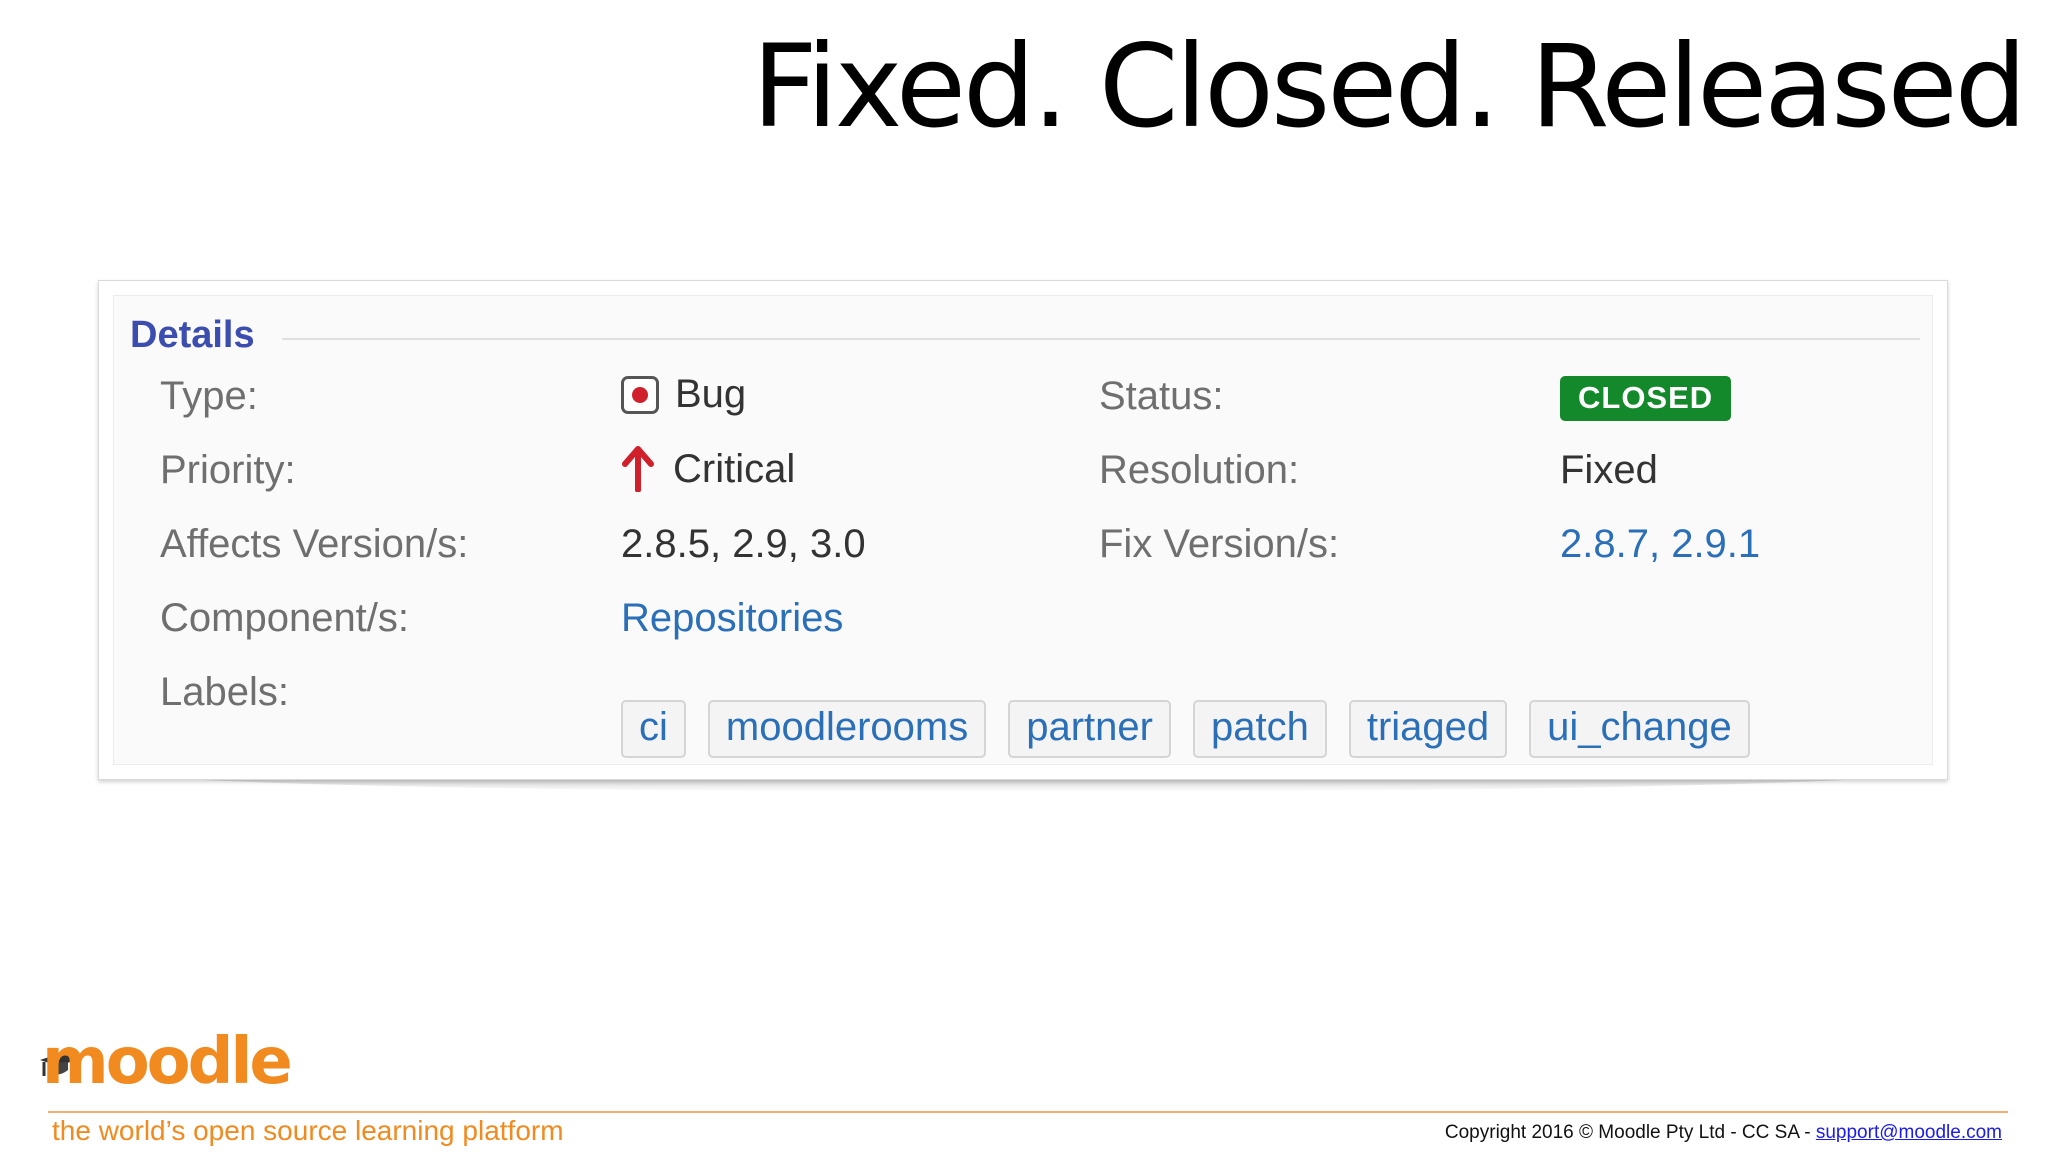 Image resolution: width=2048 pixels, height=1152 pixels. I want to click on label-chip-ci: ci, so click(653, 729).